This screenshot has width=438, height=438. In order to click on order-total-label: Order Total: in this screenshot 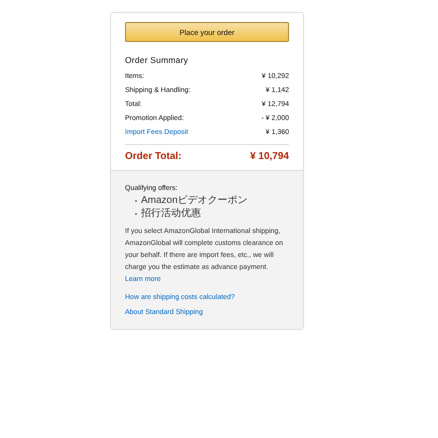, I will do `click(153, 156)`.